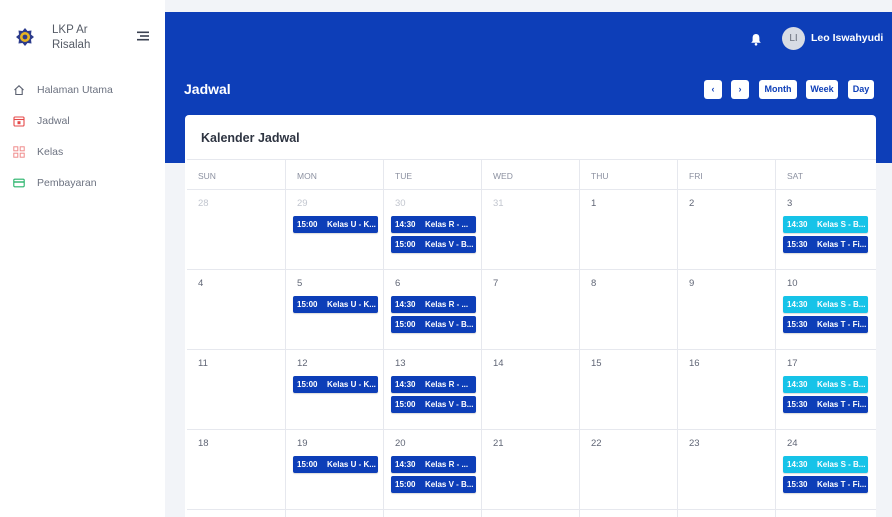 This screenshot has width=892, height=517. I want to click on calendar-day-cell: 31, so click(530, 229).